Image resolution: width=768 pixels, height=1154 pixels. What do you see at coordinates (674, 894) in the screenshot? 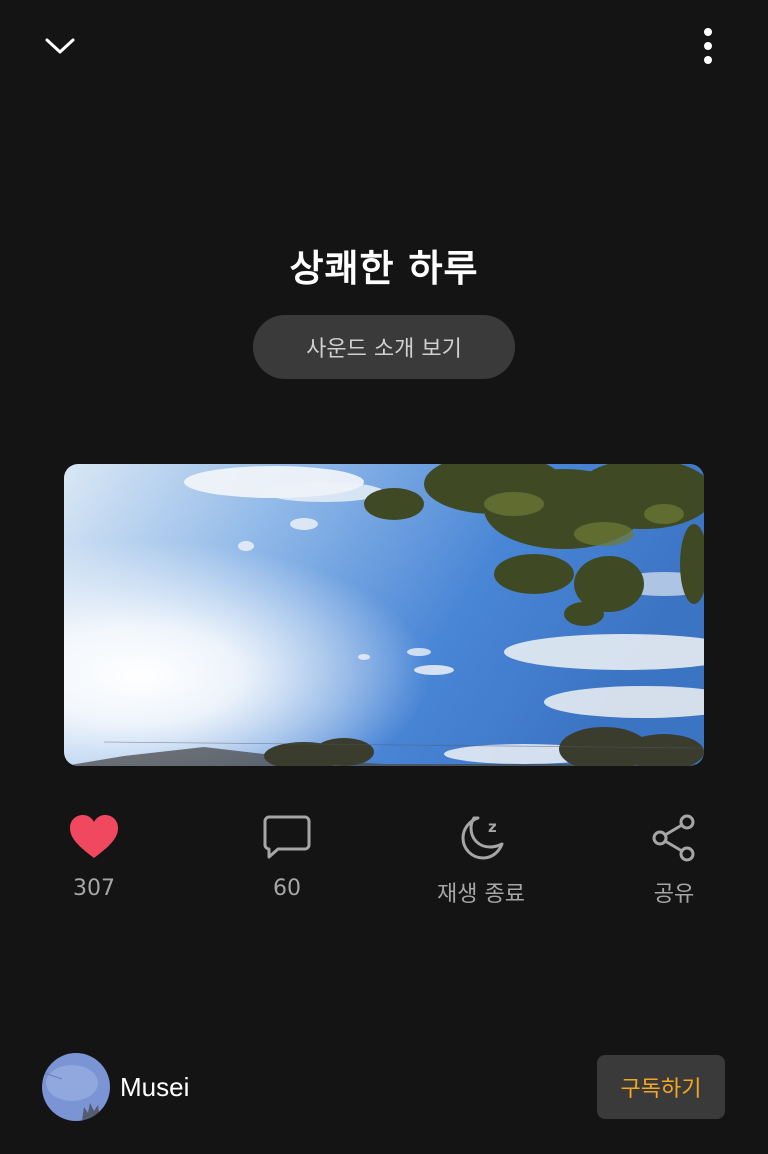
I see `share-label: 공유` at bounding box center [674, 894].